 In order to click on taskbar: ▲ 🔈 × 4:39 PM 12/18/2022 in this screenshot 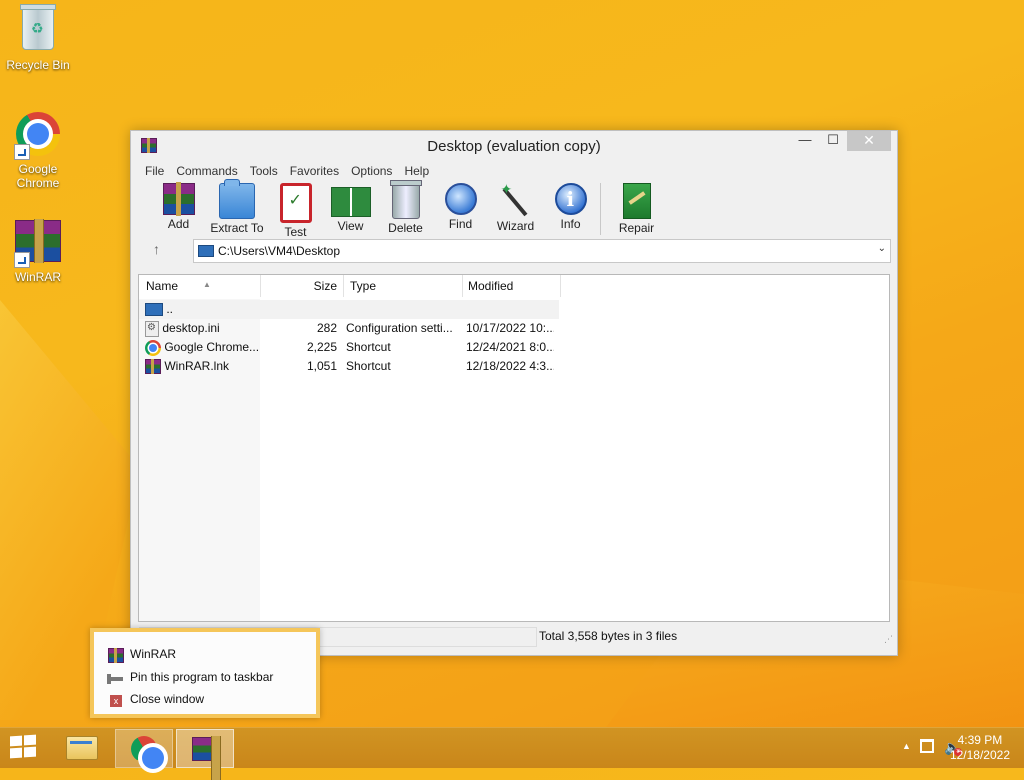, I will do `click(512, 753)`.